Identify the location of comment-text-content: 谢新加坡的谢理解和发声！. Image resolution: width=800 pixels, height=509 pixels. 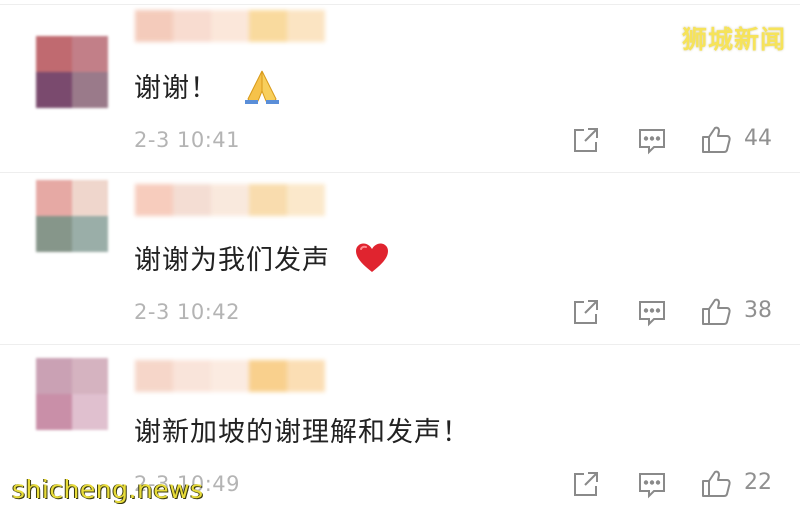
(302, 432).